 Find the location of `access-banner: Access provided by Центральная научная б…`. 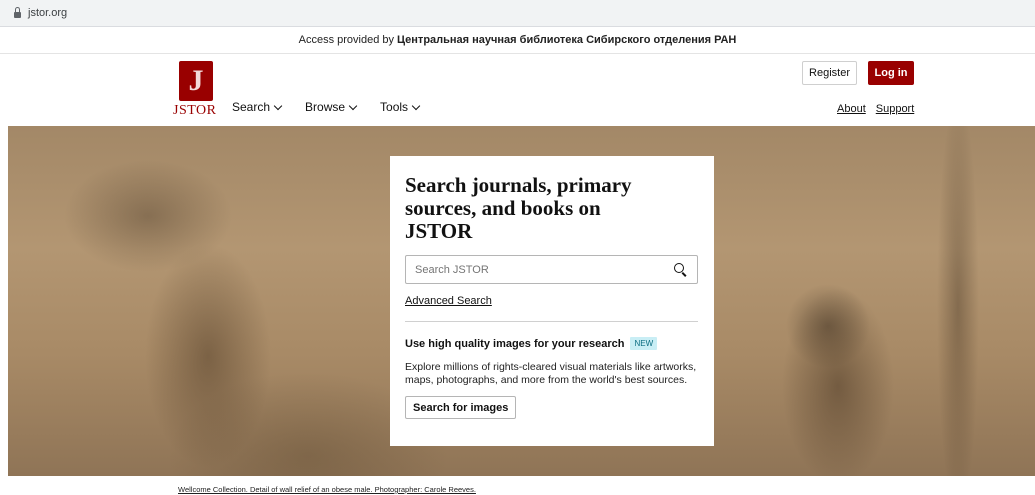

access-banner: Access provided by Центральная научная б… is located at coordinates (517, 40).